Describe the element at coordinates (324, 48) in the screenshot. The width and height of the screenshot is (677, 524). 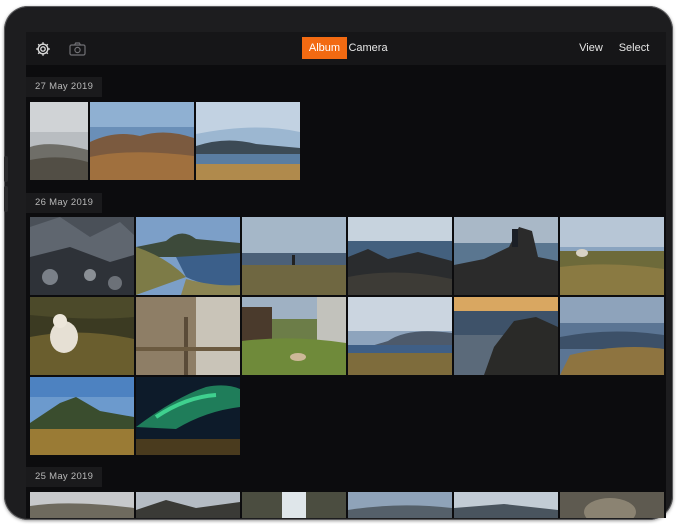
I see `tab-album: Album` at that location.